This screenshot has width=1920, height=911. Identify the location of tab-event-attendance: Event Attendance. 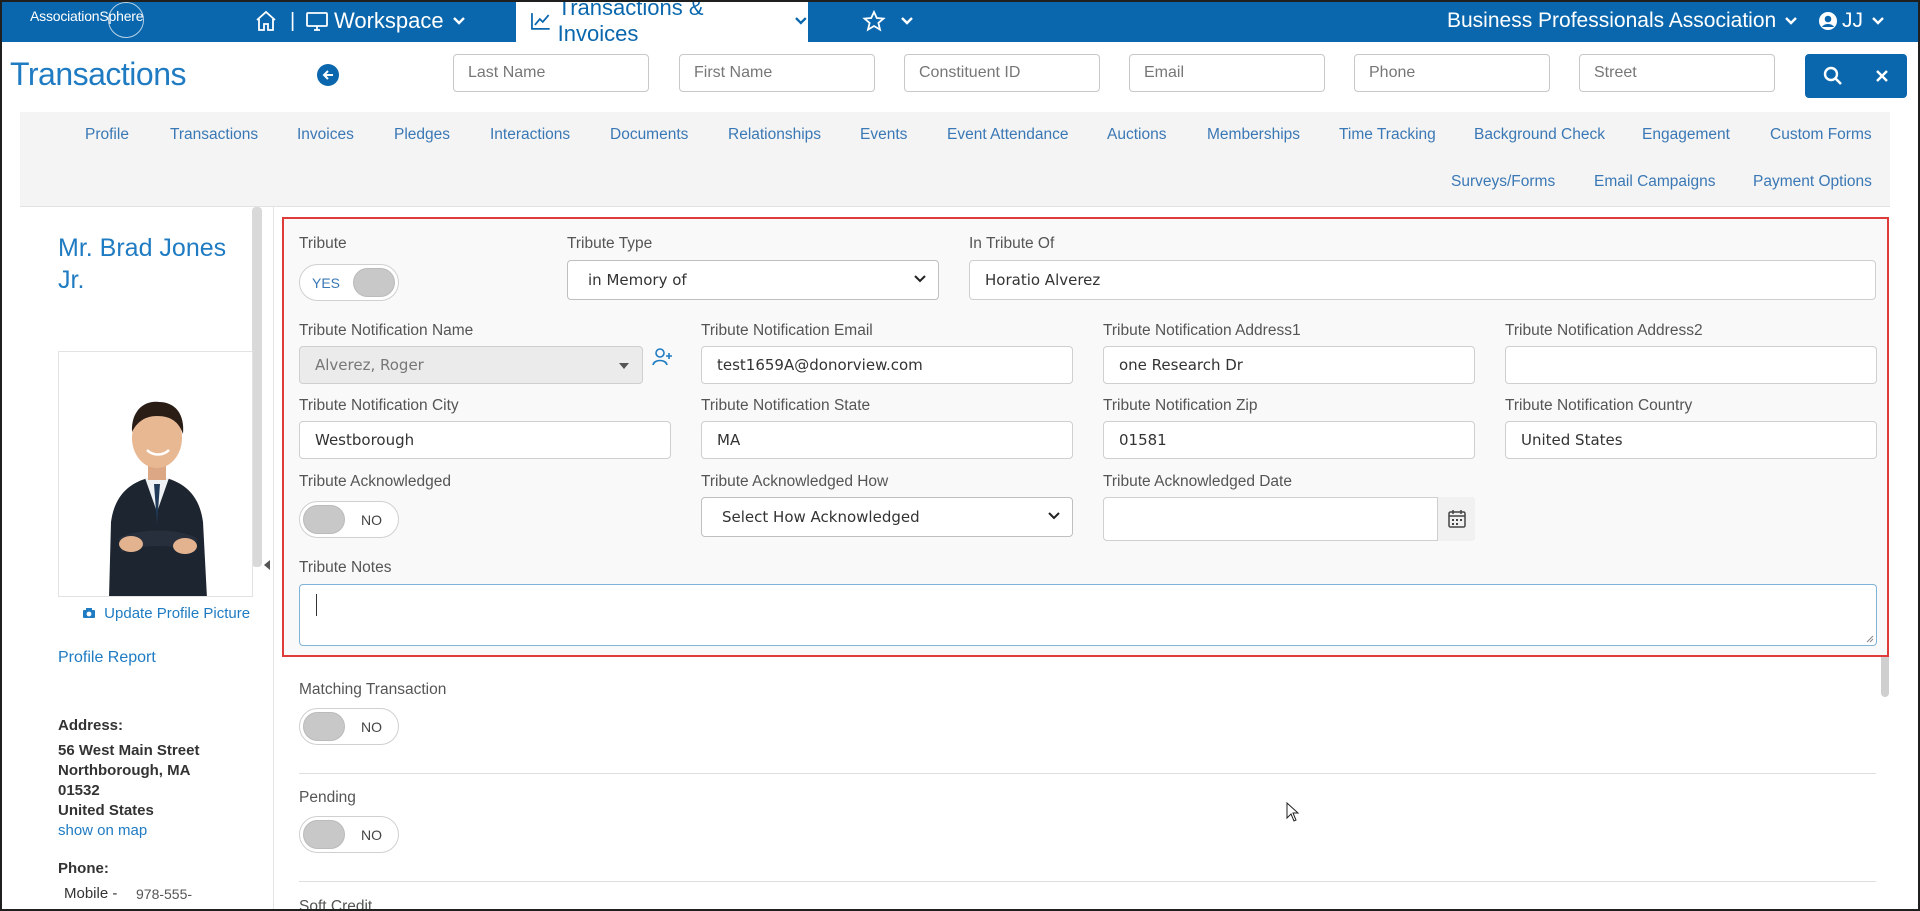
(1008, 135).